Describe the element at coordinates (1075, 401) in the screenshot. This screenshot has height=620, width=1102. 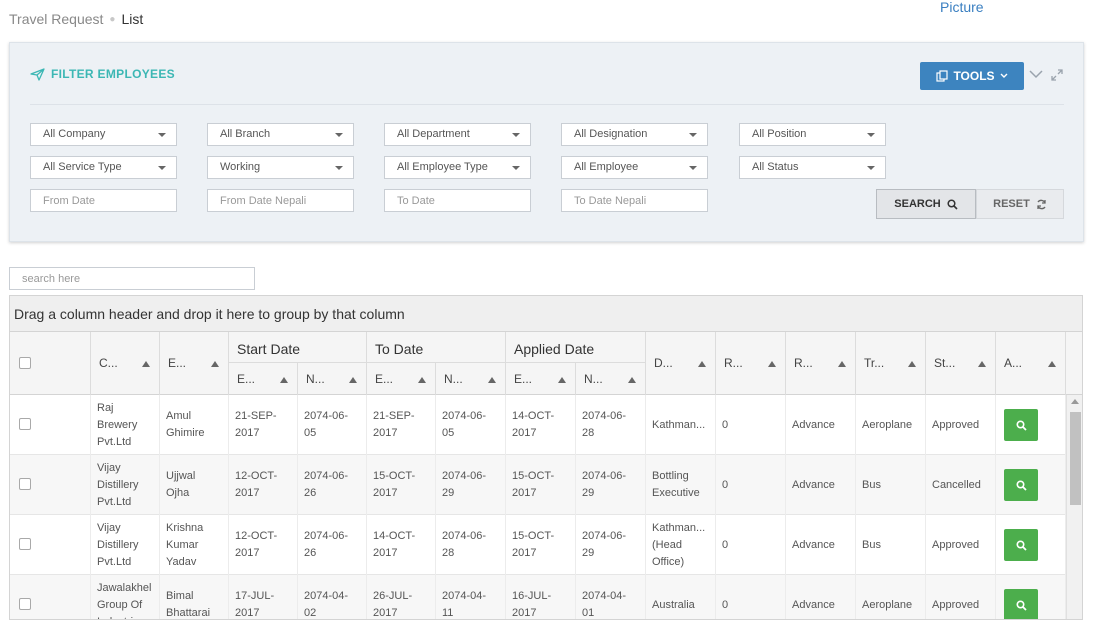
I see `scroll-up-arrow` at that location.